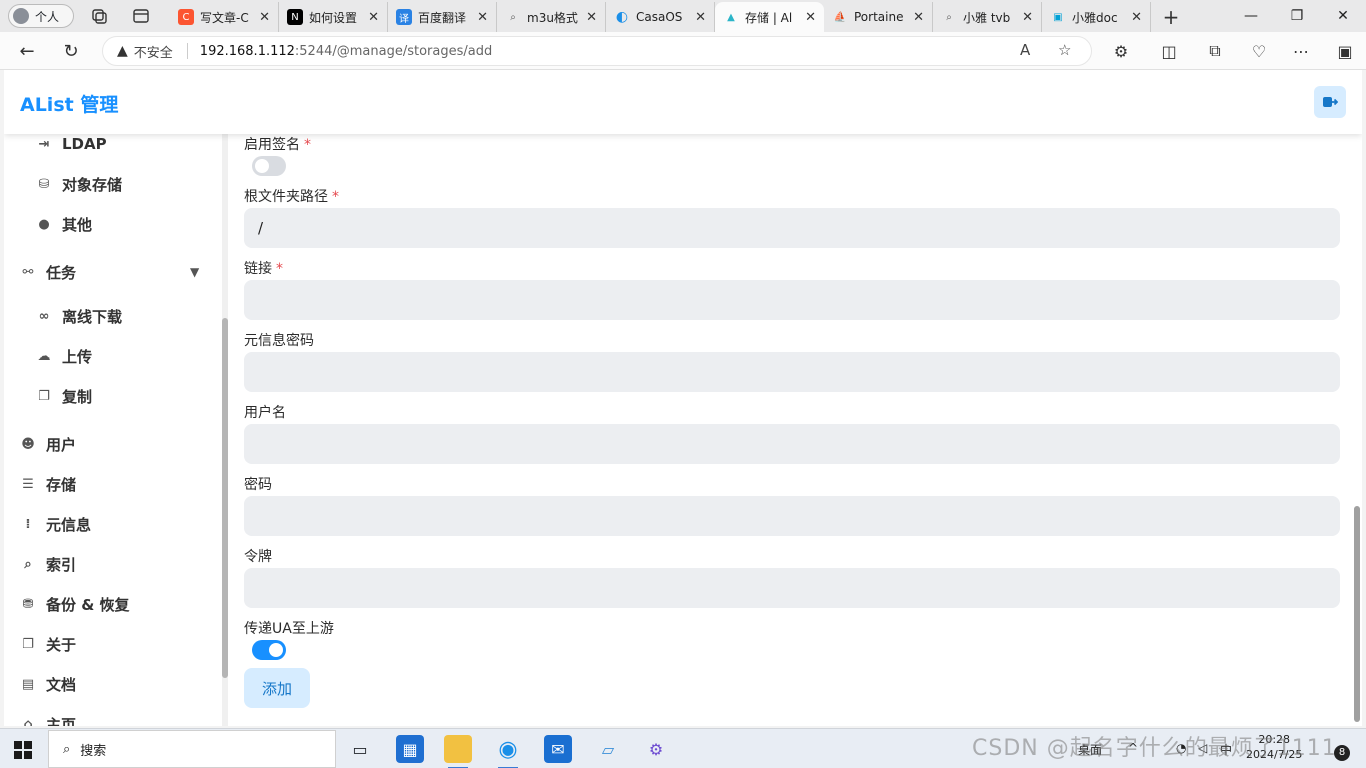  I want to click on sidebar-item-other: ● 其他, so click(64, 224).